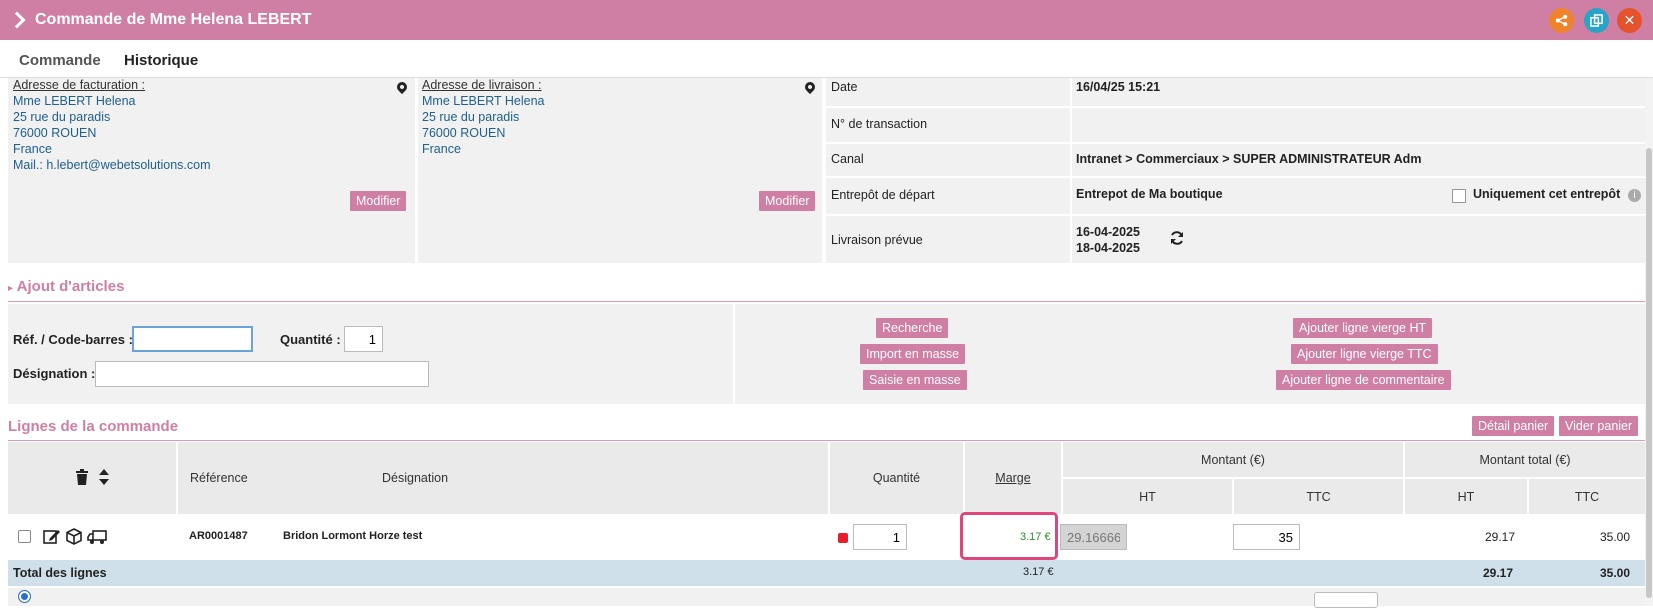  What do you see at coordinates (104, 478) in the screenshot?
I see `sort-icon` at bounding box center [104, 478].